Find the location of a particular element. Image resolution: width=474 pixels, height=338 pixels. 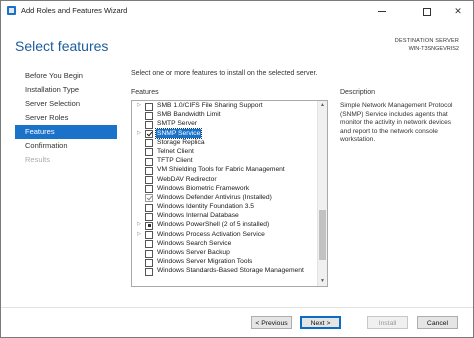

feature-row: Windows Identity Foundation 3.5 is located at coordinates (224, 207).